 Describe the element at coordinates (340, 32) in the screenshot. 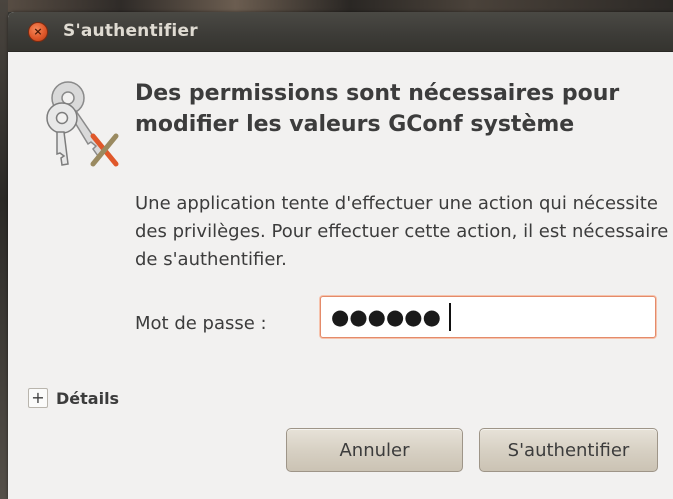

I see `titlebar: × S'authentifier` at that location.